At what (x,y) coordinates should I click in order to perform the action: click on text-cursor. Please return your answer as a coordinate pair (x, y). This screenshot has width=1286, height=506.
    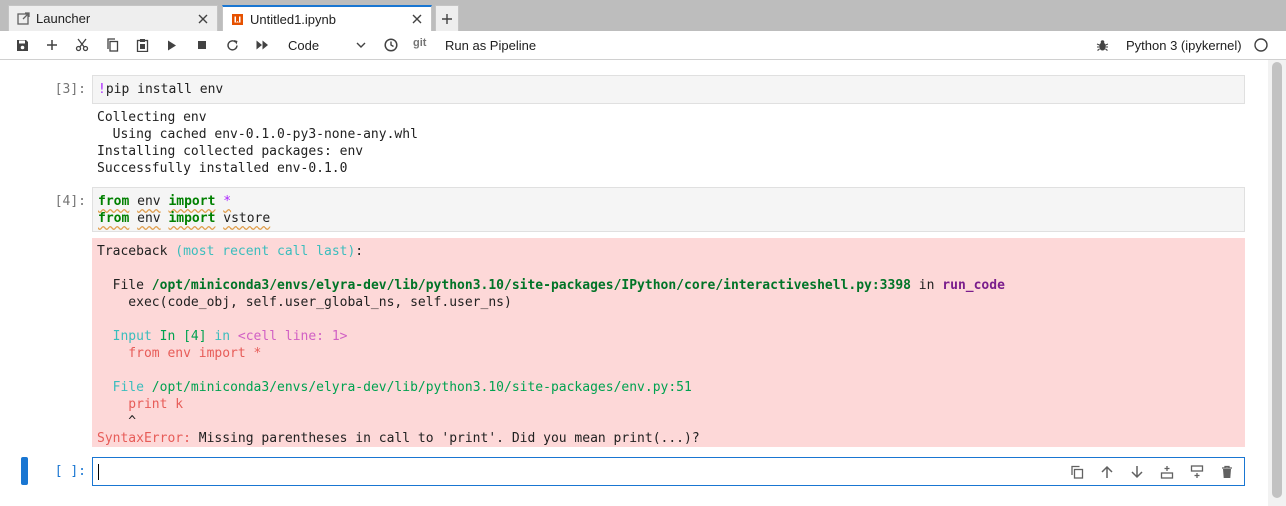
    Looking at the image, I should click on (98, 472).